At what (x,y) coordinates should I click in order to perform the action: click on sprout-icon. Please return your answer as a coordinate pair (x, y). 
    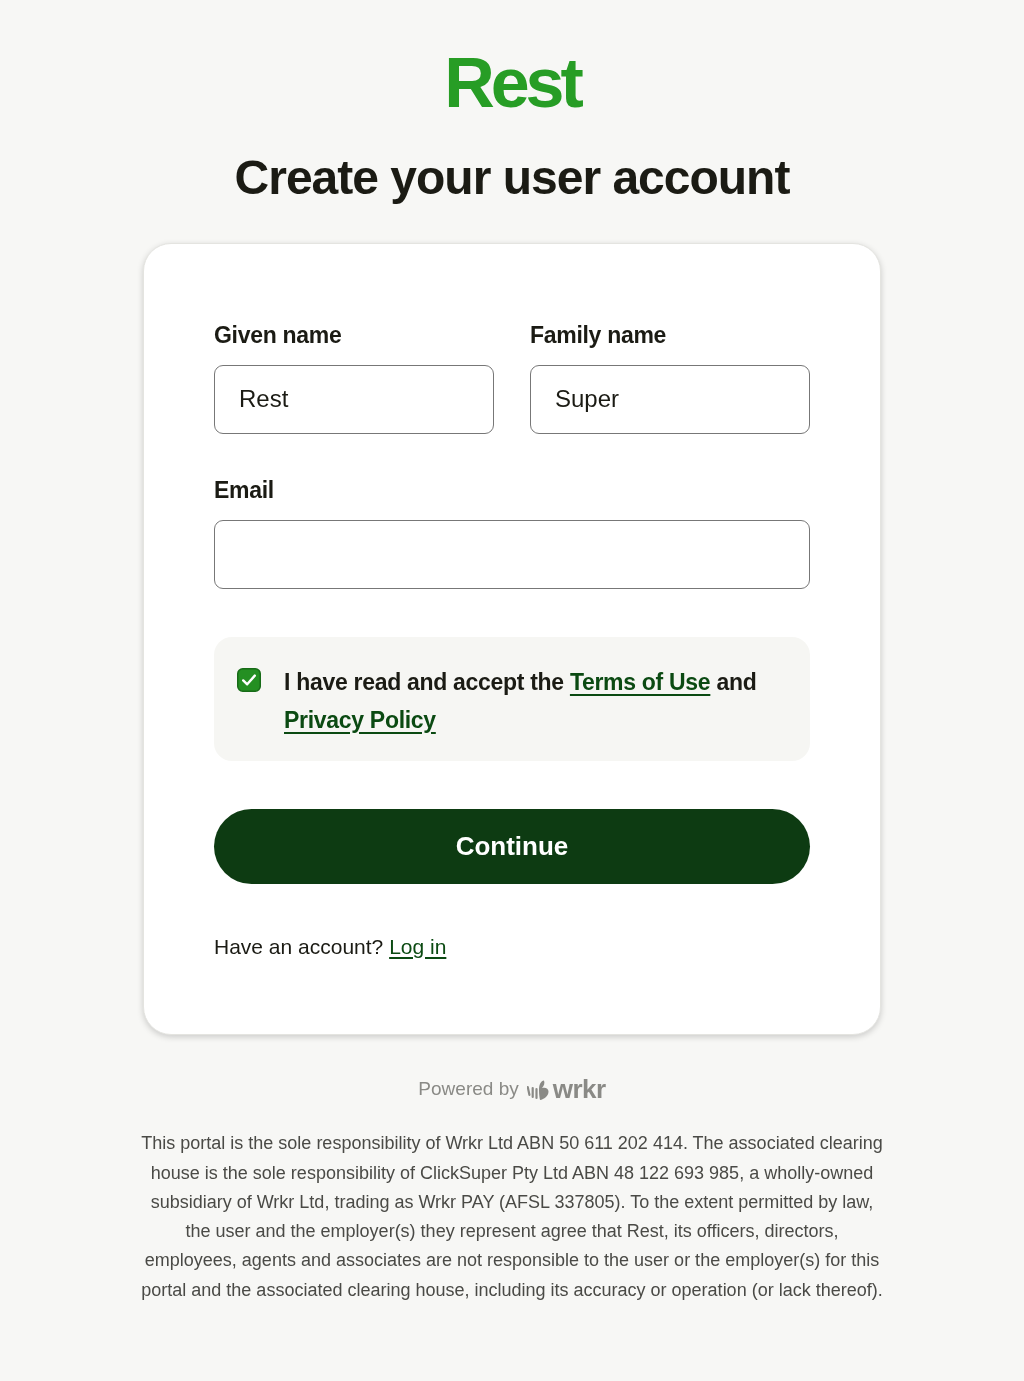
    Looking at the image, I should click on (537, 1091).